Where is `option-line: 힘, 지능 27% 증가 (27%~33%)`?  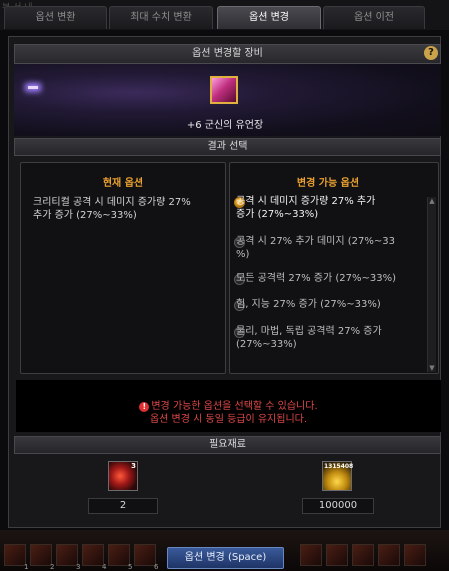 option-line: 힘, 지능 27% 증가 (27%~33%) is located at coordinates (308, 304).